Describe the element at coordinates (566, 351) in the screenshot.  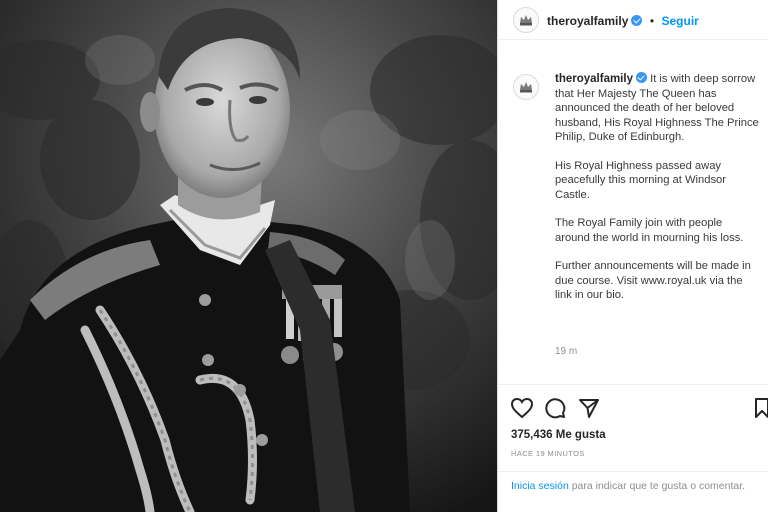
I see `caption-timestamp: 19 m` at that location.